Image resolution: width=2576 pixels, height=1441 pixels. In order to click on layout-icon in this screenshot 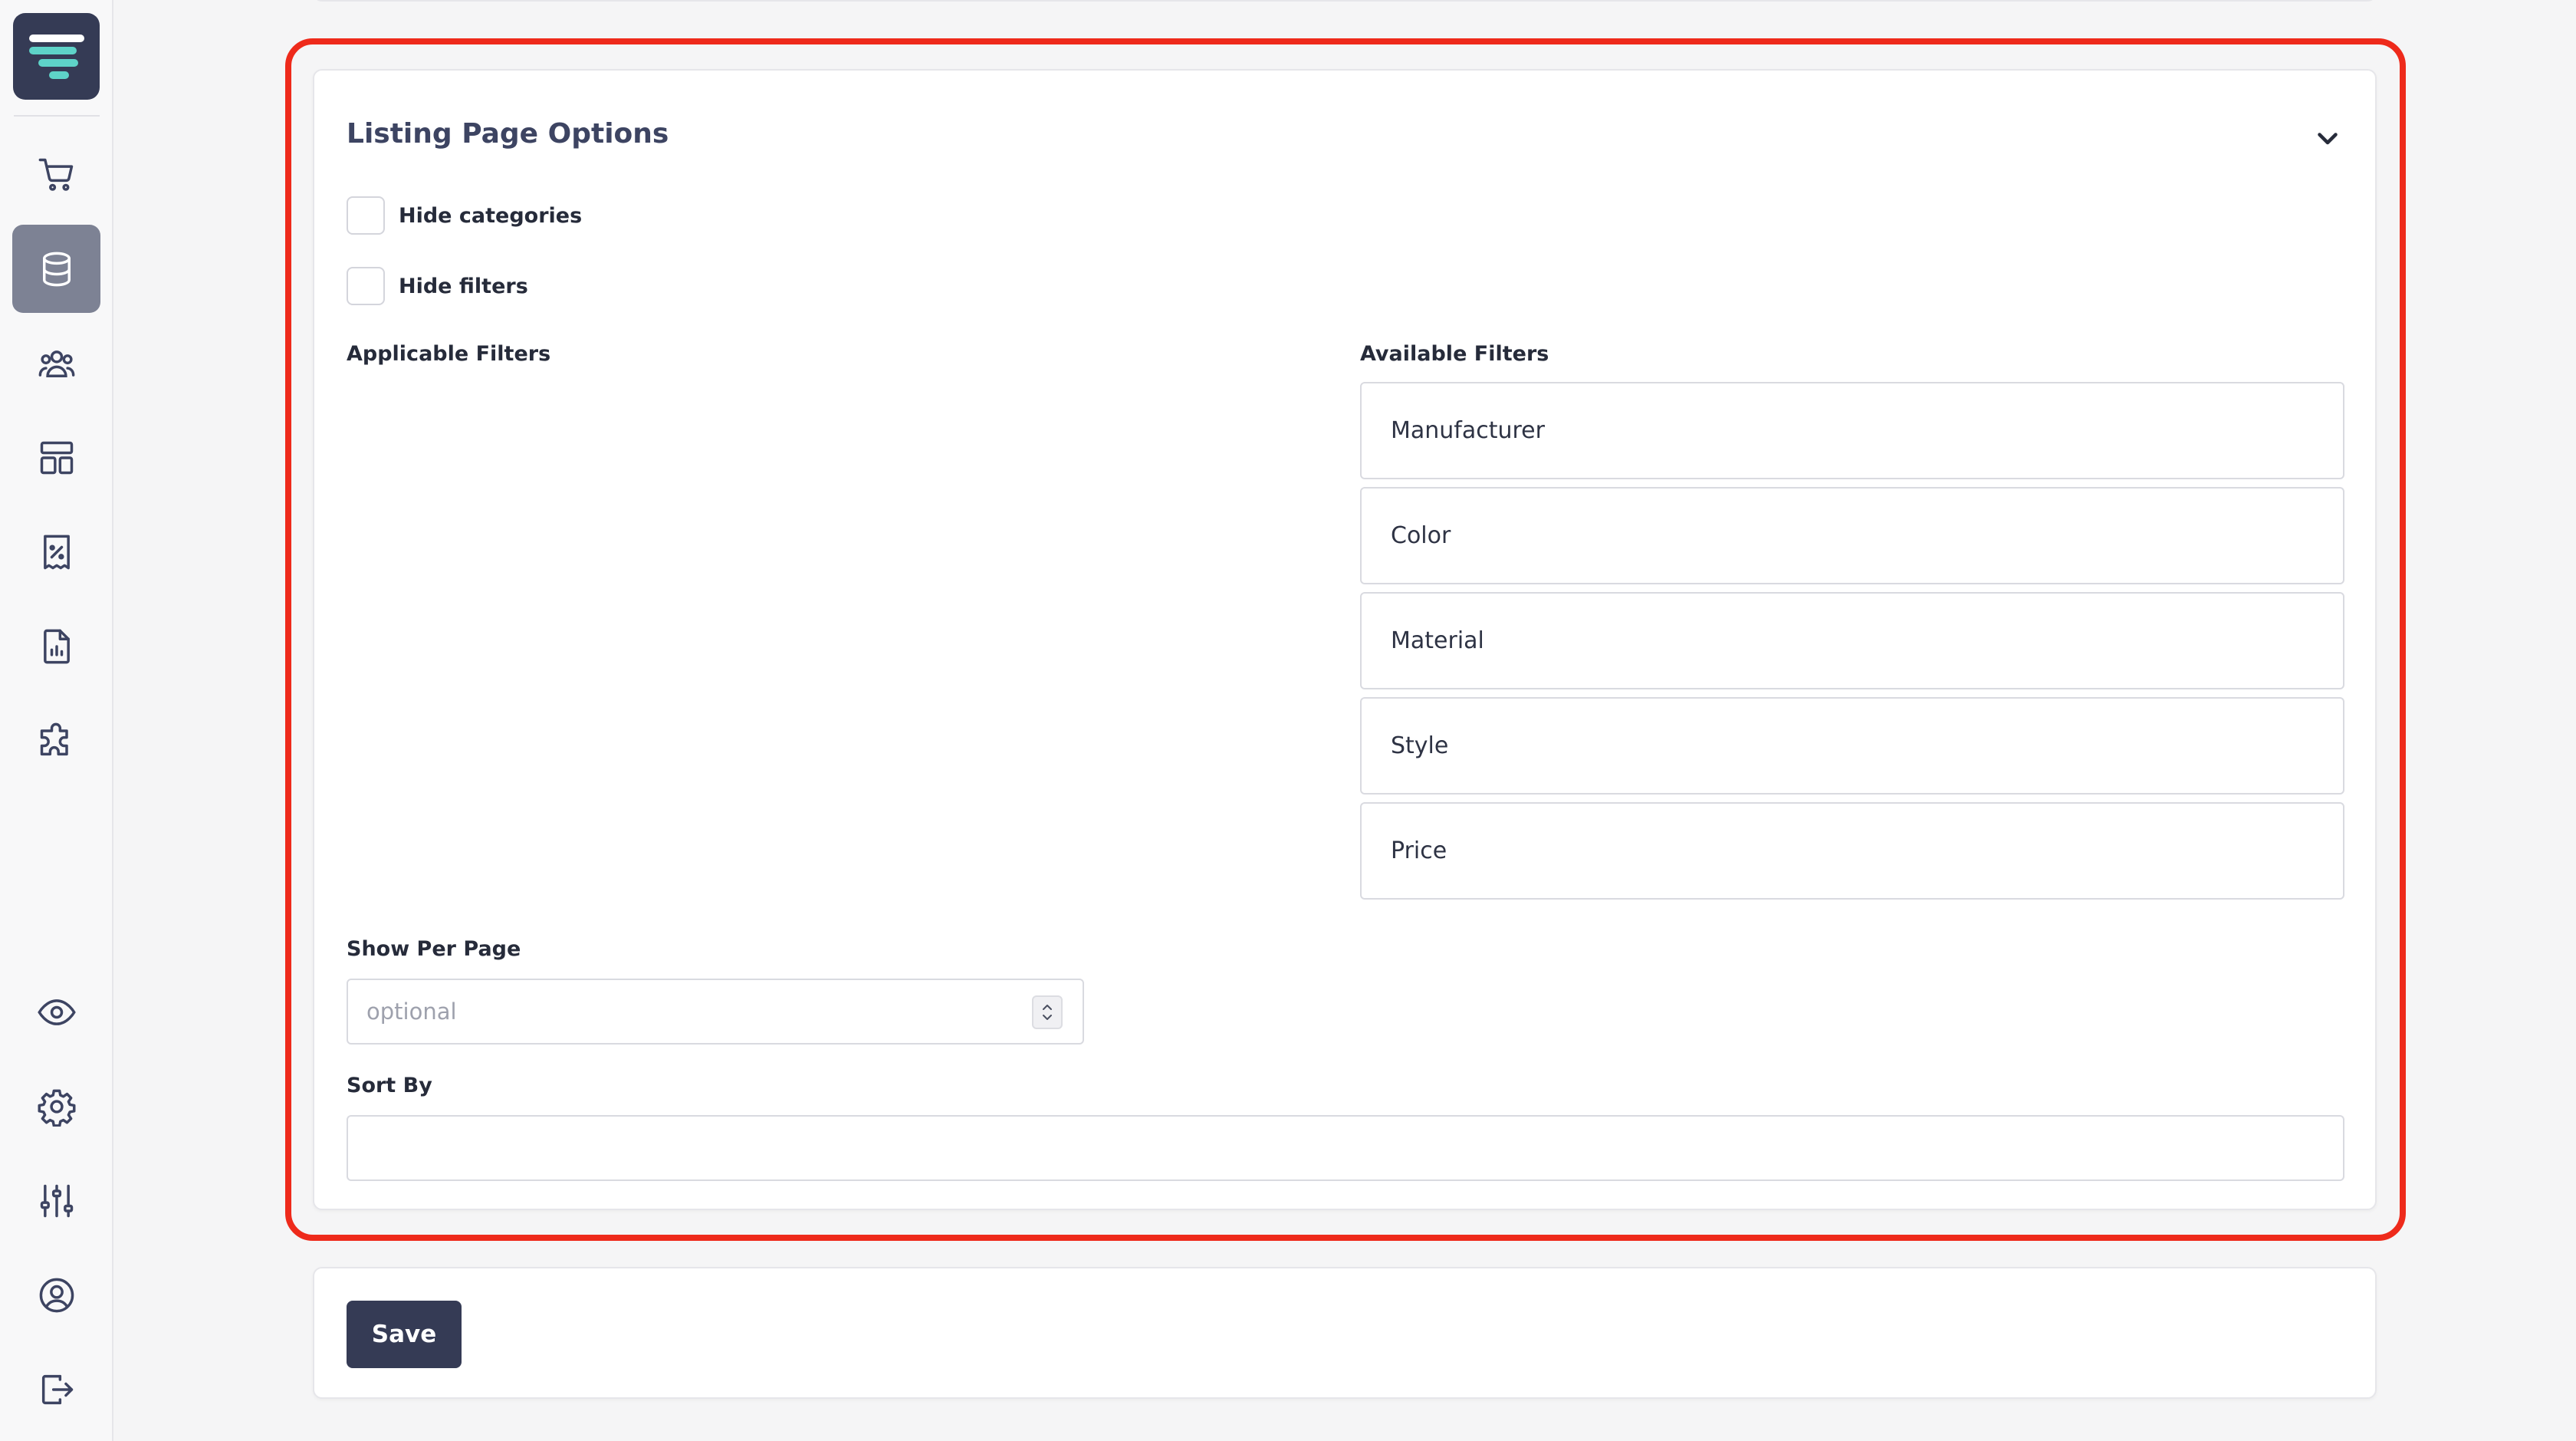, I will do `click(57, 458)`.